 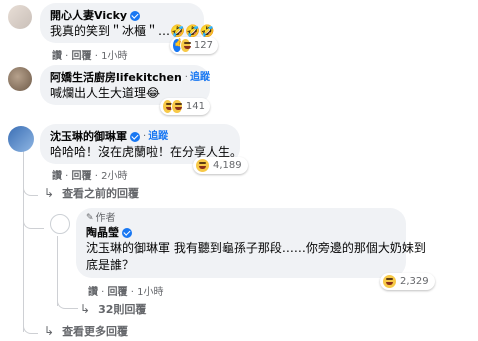 What do you see at coordinates (110, 265) in the screenshot?
I see `comment-text-line2: 底是誰？` at bounding box center [110, 265].